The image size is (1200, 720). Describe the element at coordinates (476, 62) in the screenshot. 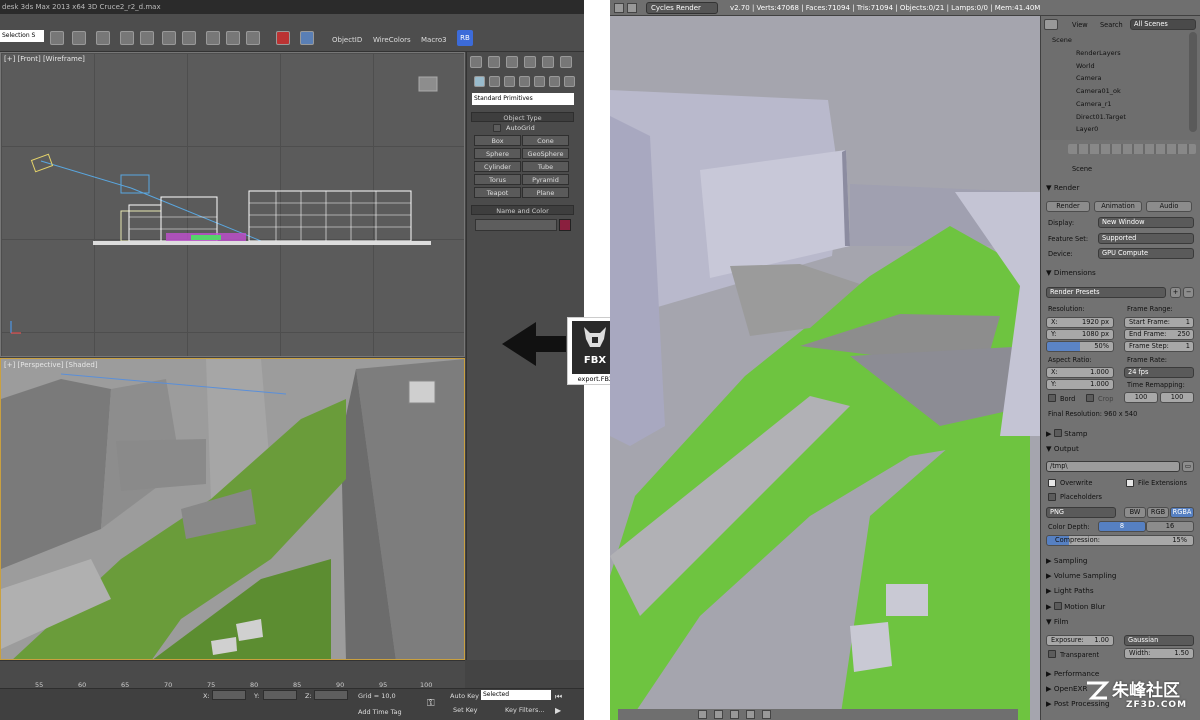

I see `create-tab-icon` at that location.